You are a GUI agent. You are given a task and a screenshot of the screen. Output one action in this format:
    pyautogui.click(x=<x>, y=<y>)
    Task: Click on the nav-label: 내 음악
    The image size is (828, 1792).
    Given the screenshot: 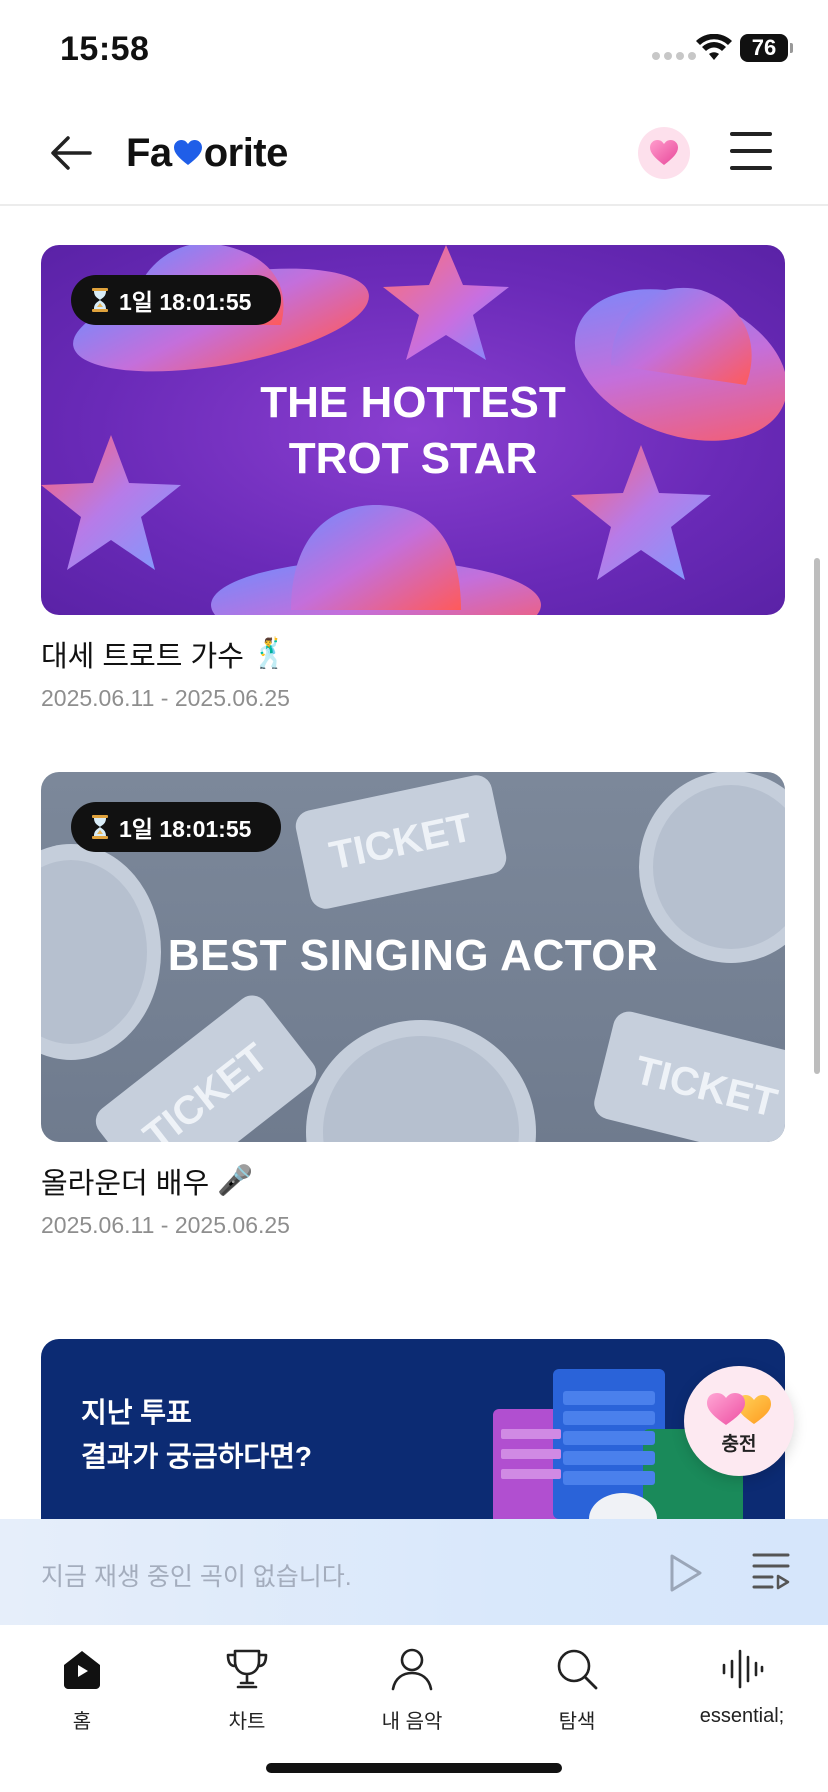 What is the action you would take?
    pyautogui.click(x=412, y=1722)
    